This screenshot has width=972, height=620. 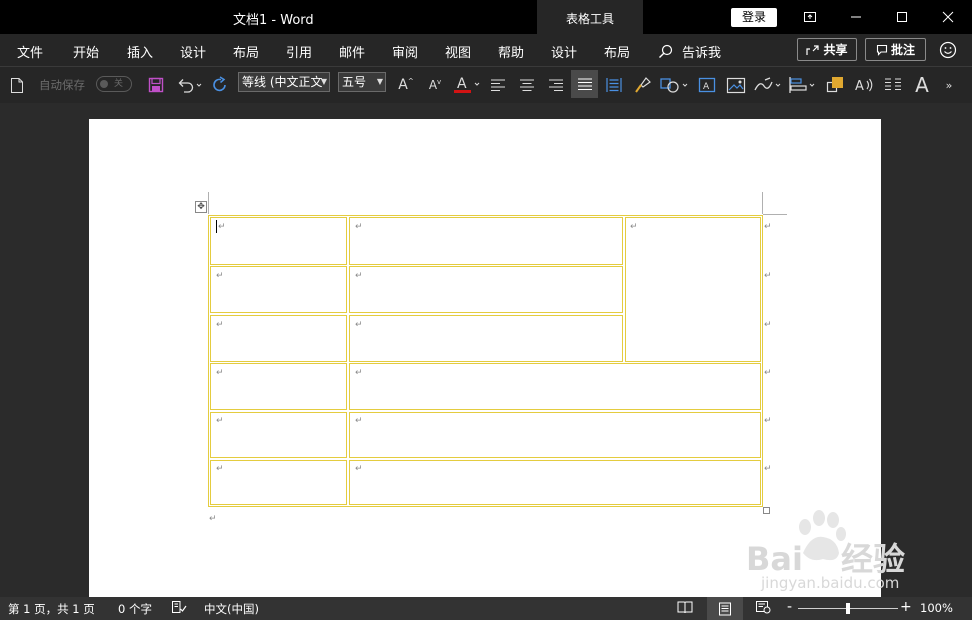 What do you see at coordinates (498, 85) in the screenshot?
I see `align-left-button` at bounding box center [498, 85].